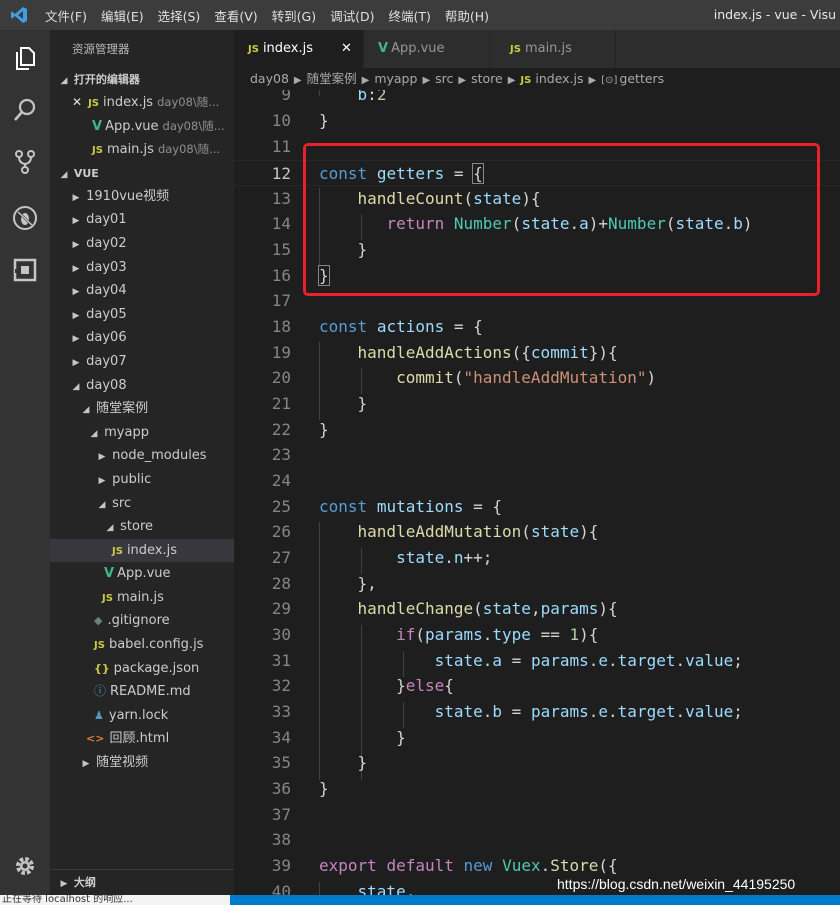 The width and height of the screenshot is (840, 905). I want to click on highlight-annotation-box, so click(561, 219).